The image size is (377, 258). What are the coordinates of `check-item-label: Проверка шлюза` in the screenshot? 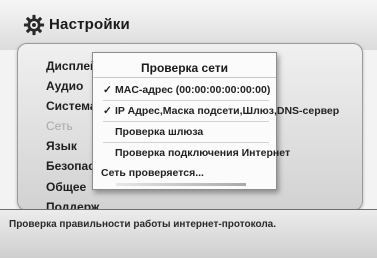 It's located at (159, 132).